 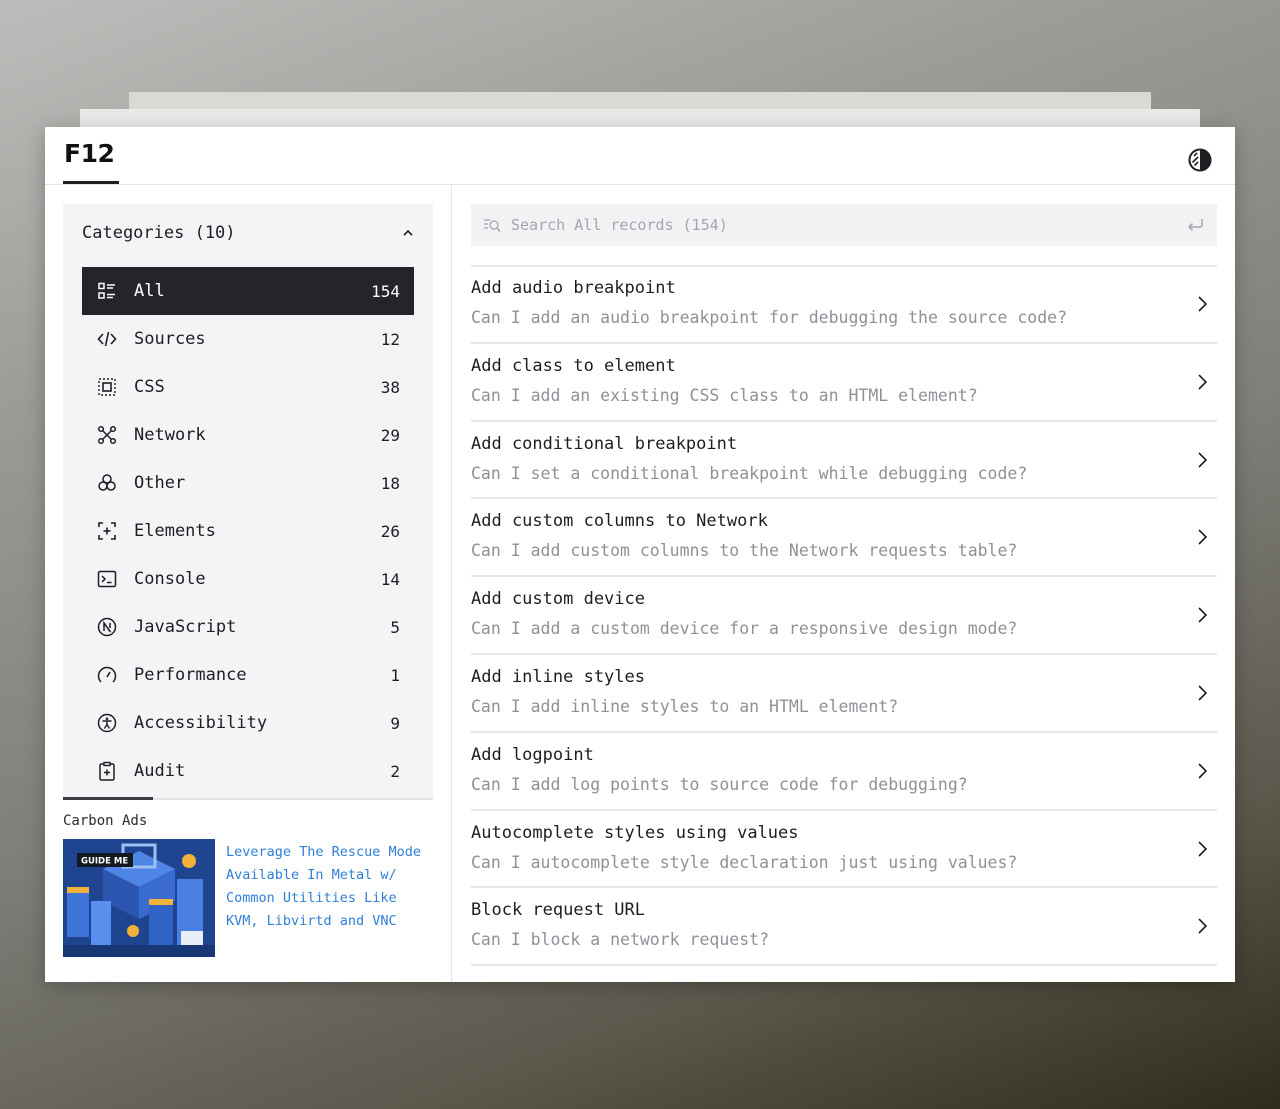 What do you see at coordinates (395, 723) in the screenshot?
I see `category-count: 9` at bounding box center [395, 723].